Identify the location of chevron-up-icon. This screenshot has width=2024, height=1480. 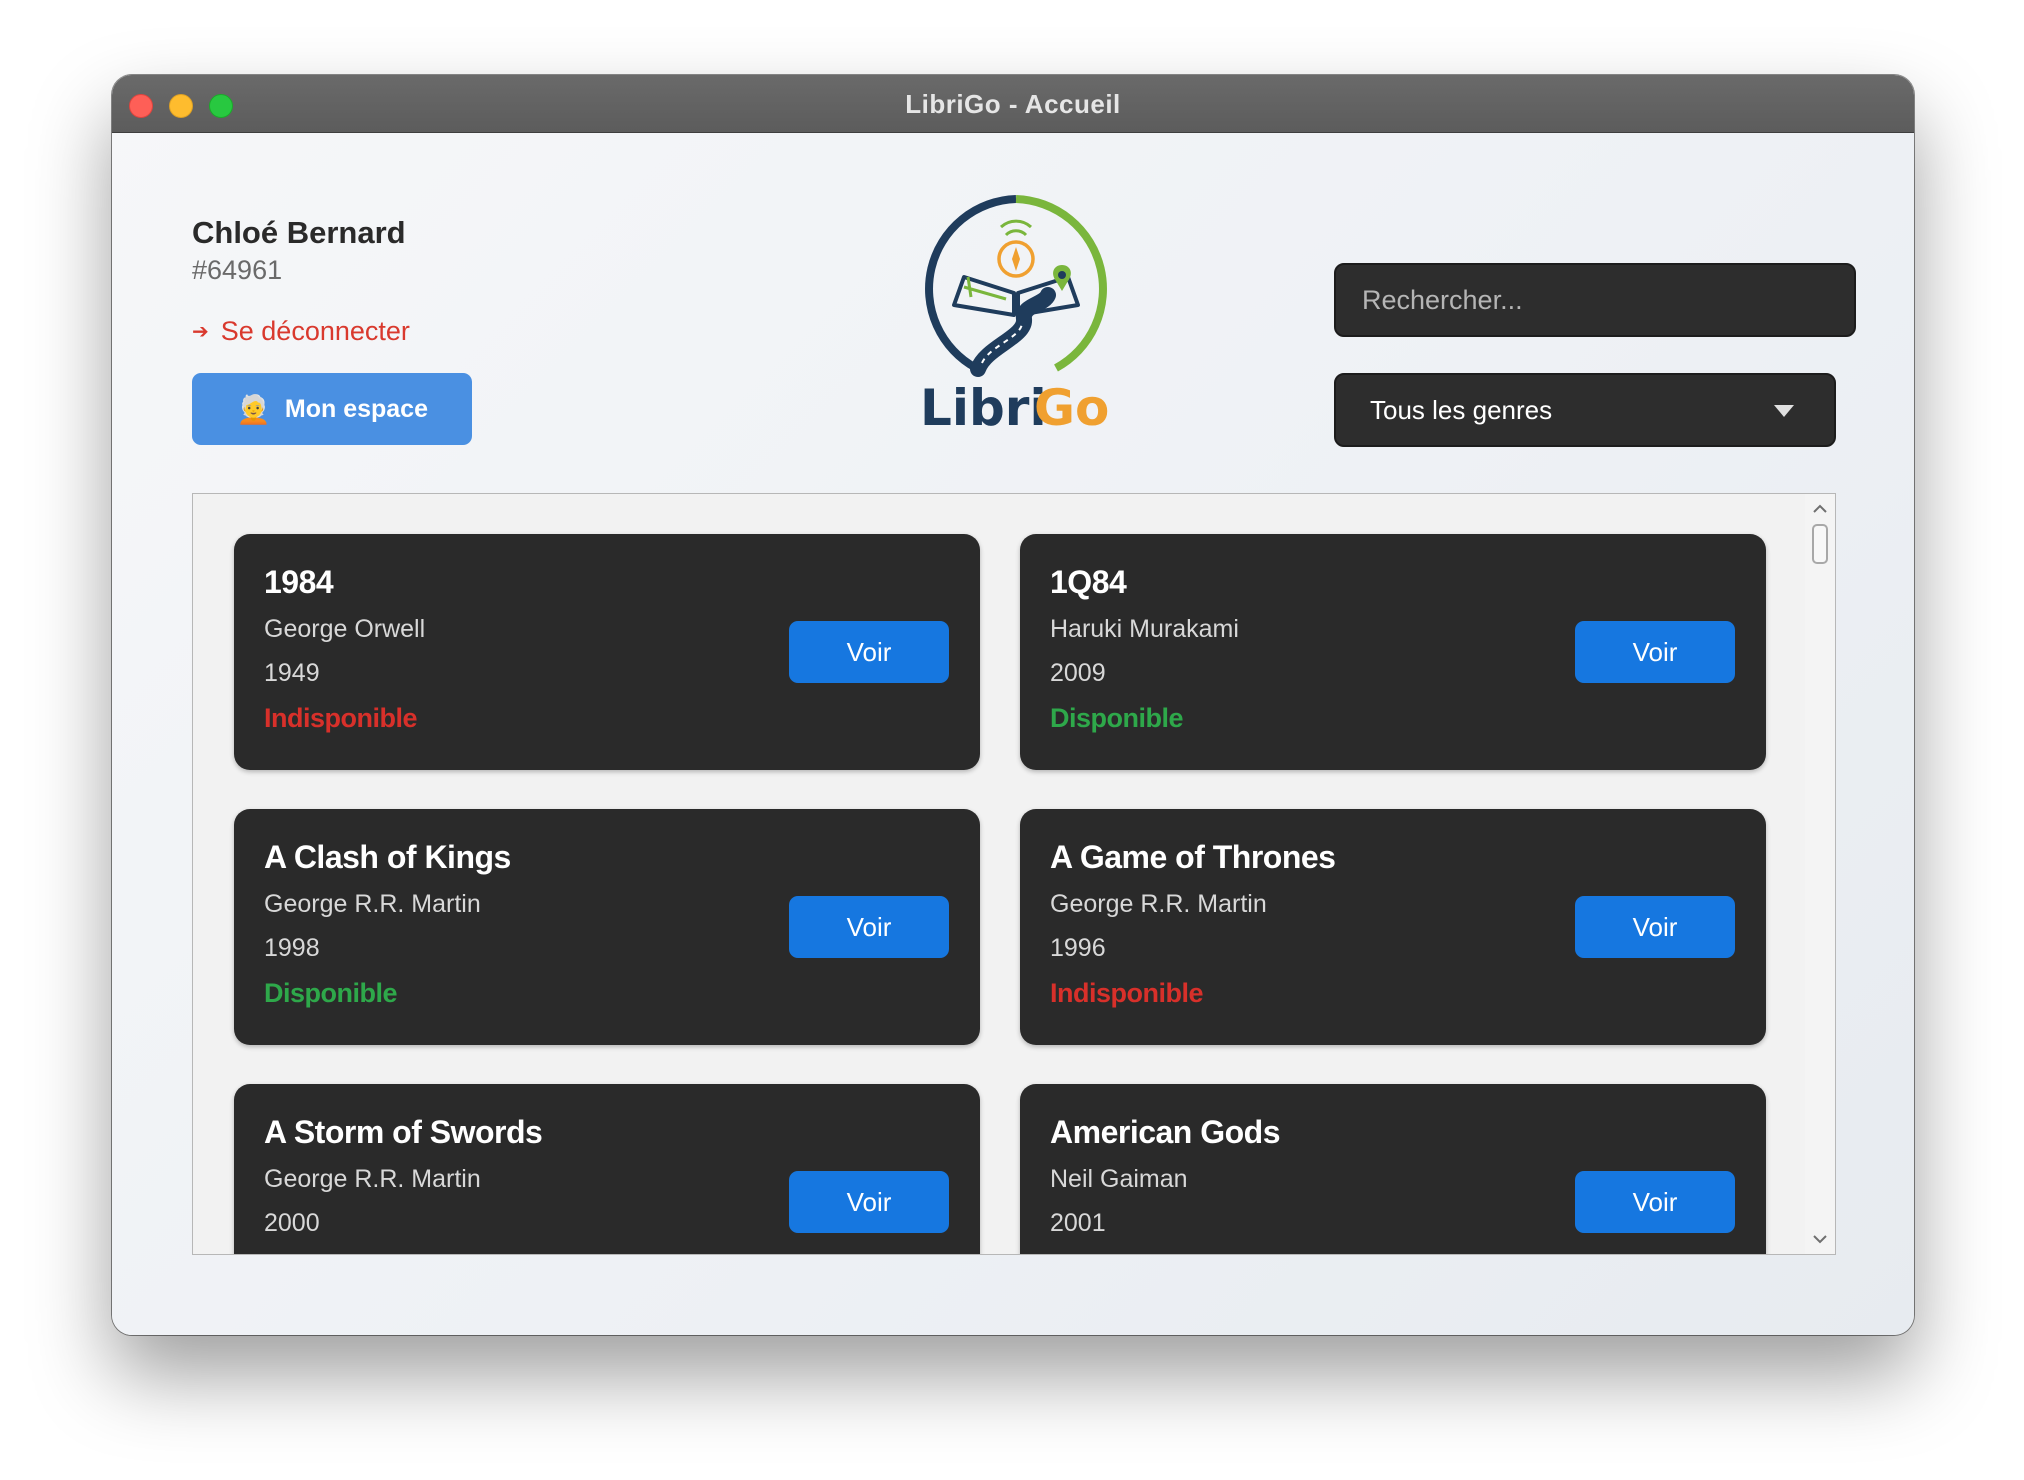
(1820, 508).